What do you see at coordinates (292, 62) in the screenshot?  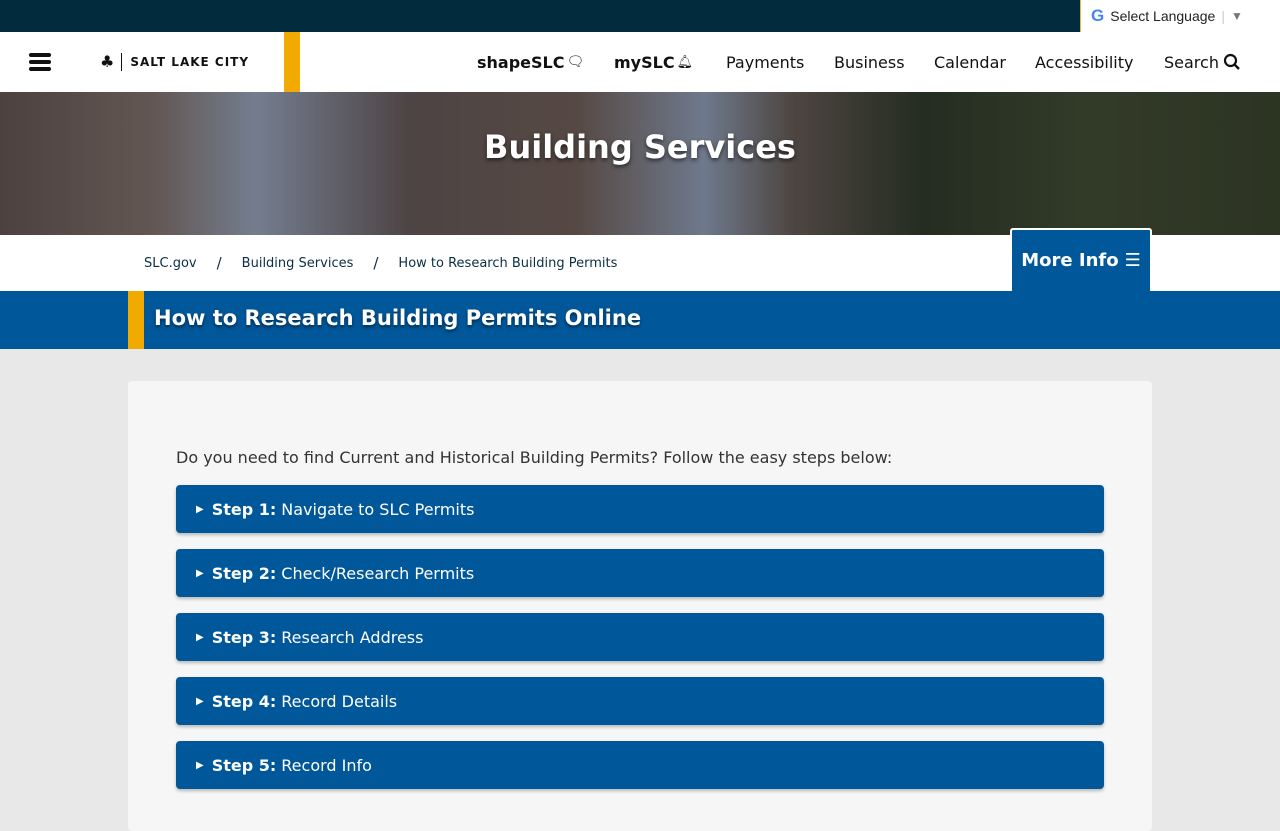 I see `gold-accent` at bounding box center [292, 62].